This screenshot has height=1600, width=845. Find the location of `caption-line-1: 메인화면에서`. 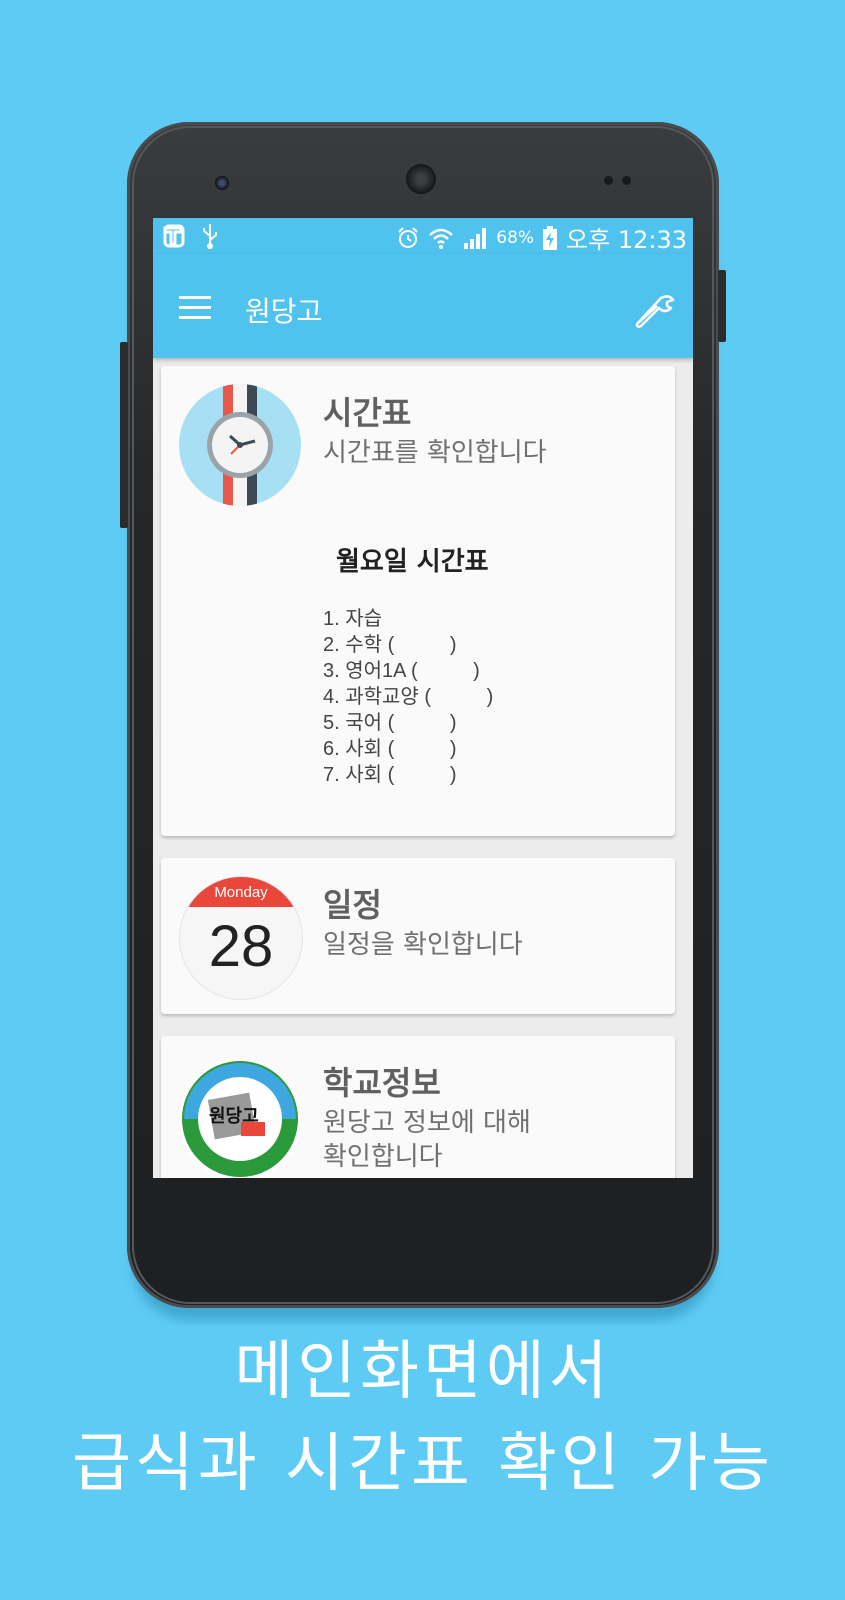

caption-line-1: 메인화면에서 is located at coordinates (423, 1372).